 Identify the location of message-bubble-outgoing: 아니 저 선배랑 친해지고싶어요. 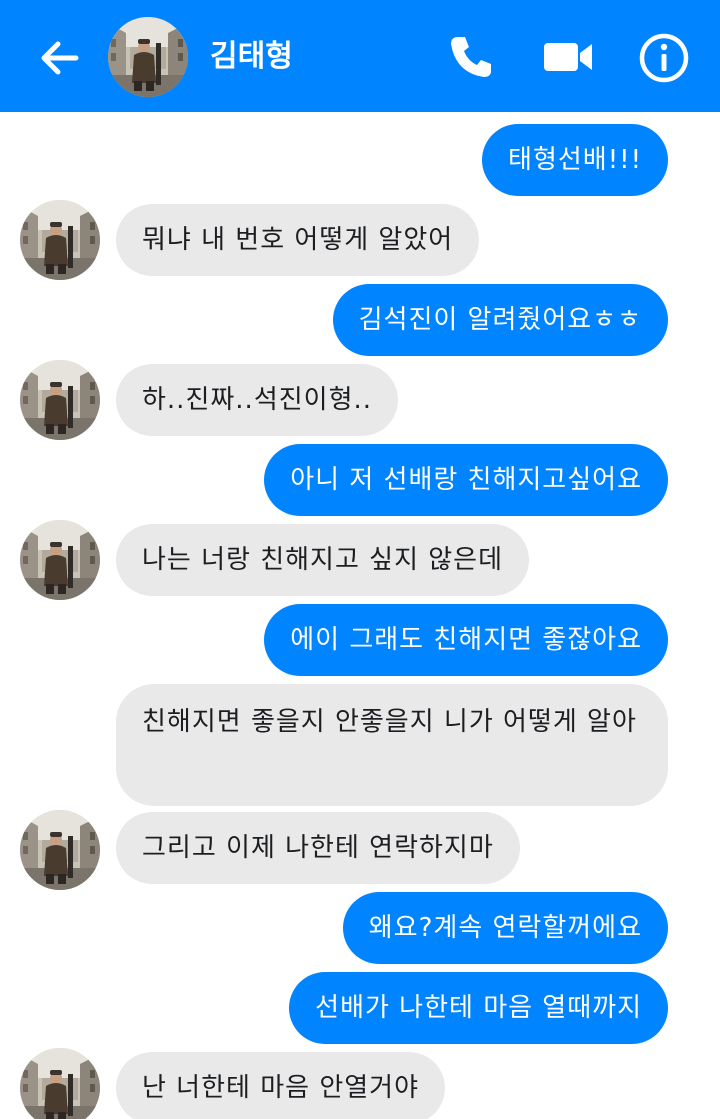
(466, 480).